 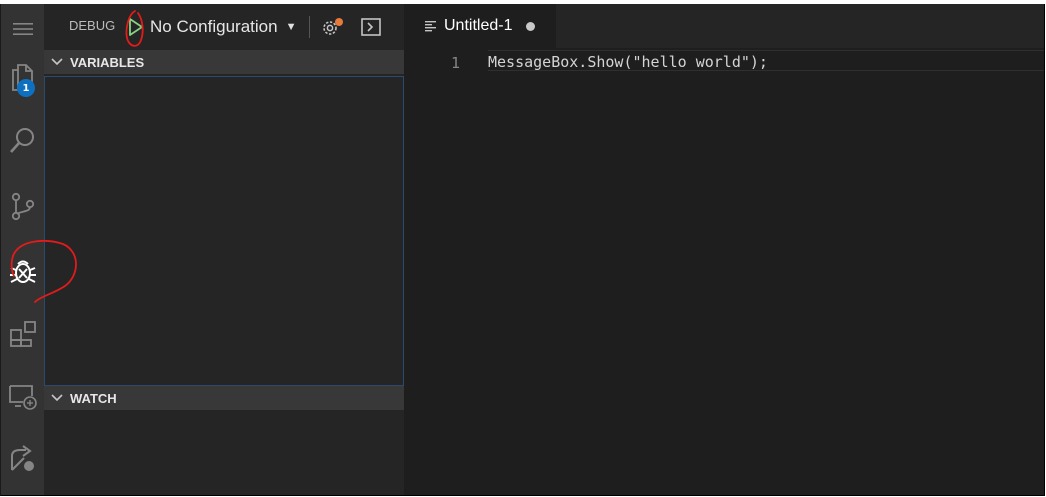 I want to click on variables-section-header: VARIABLES, so click(x=224, y=62).